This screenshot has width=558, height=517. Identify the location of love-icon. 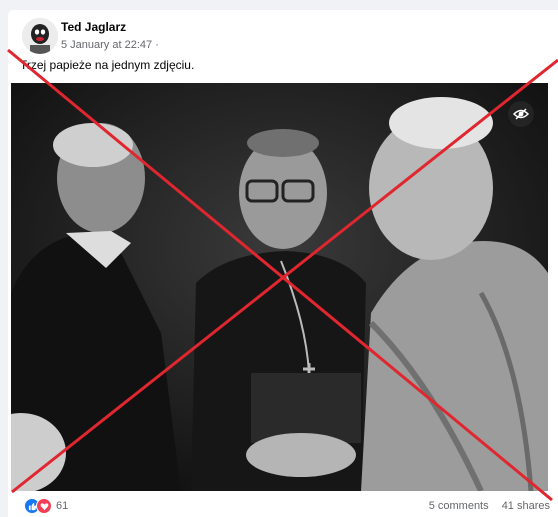
(44, 506).